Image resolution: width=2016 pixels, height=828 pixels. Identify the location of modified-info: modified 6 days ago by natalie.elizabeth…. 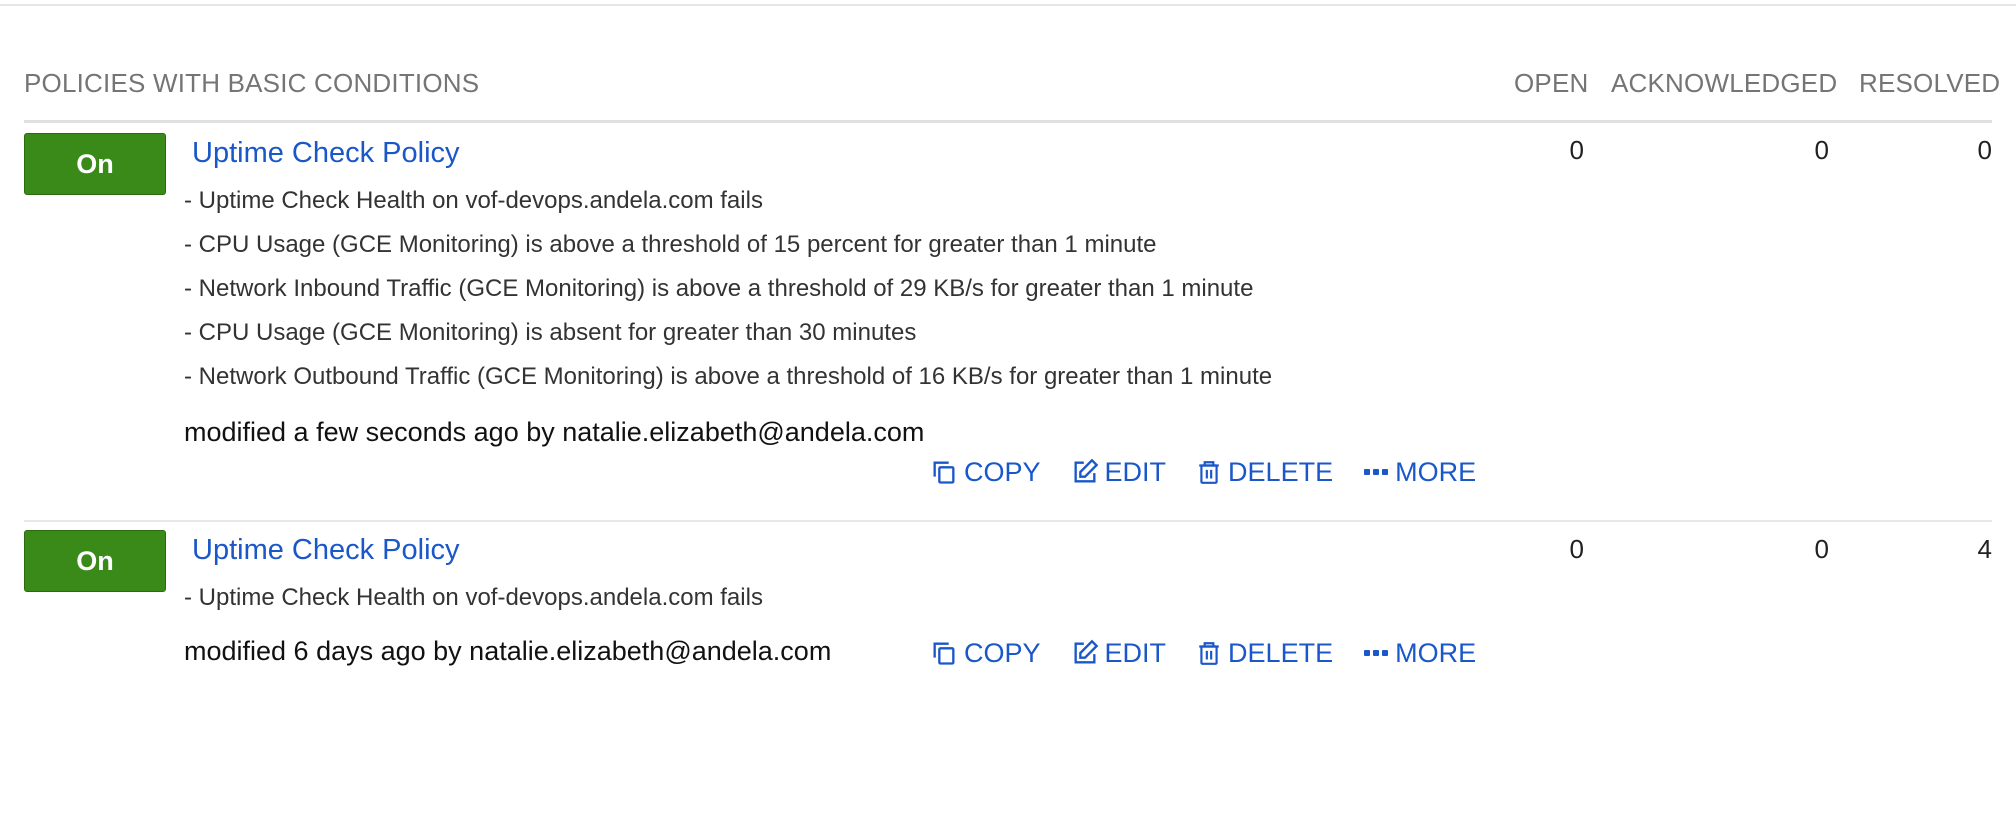
(508, 651).